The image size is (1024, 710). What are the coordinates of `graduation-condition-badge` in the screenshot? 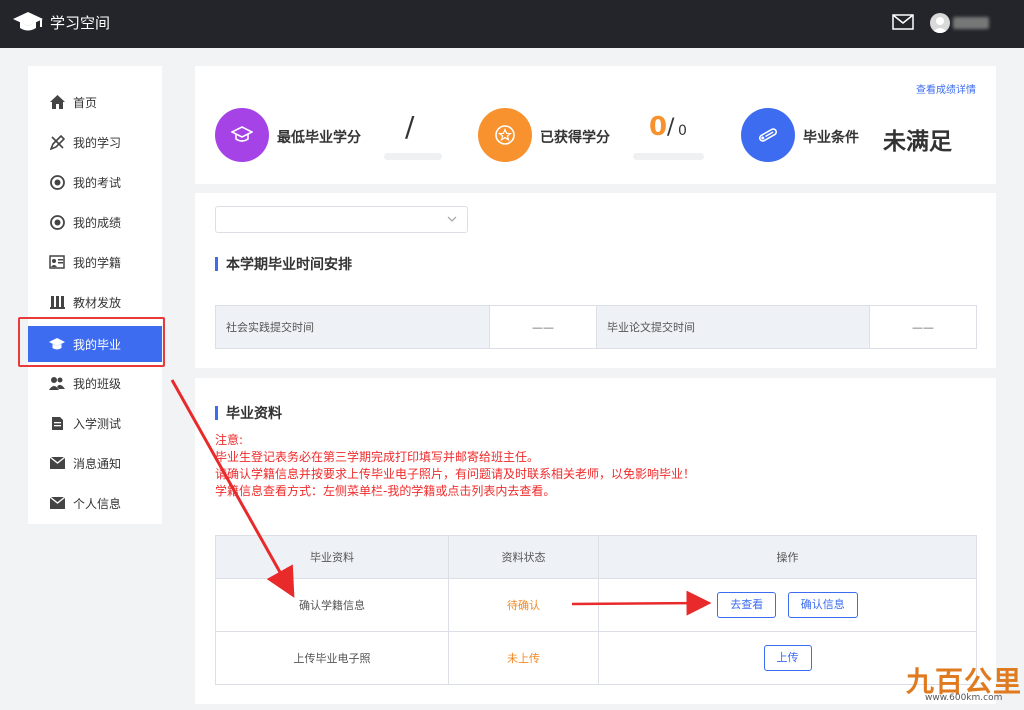 It's located at (768, 135).